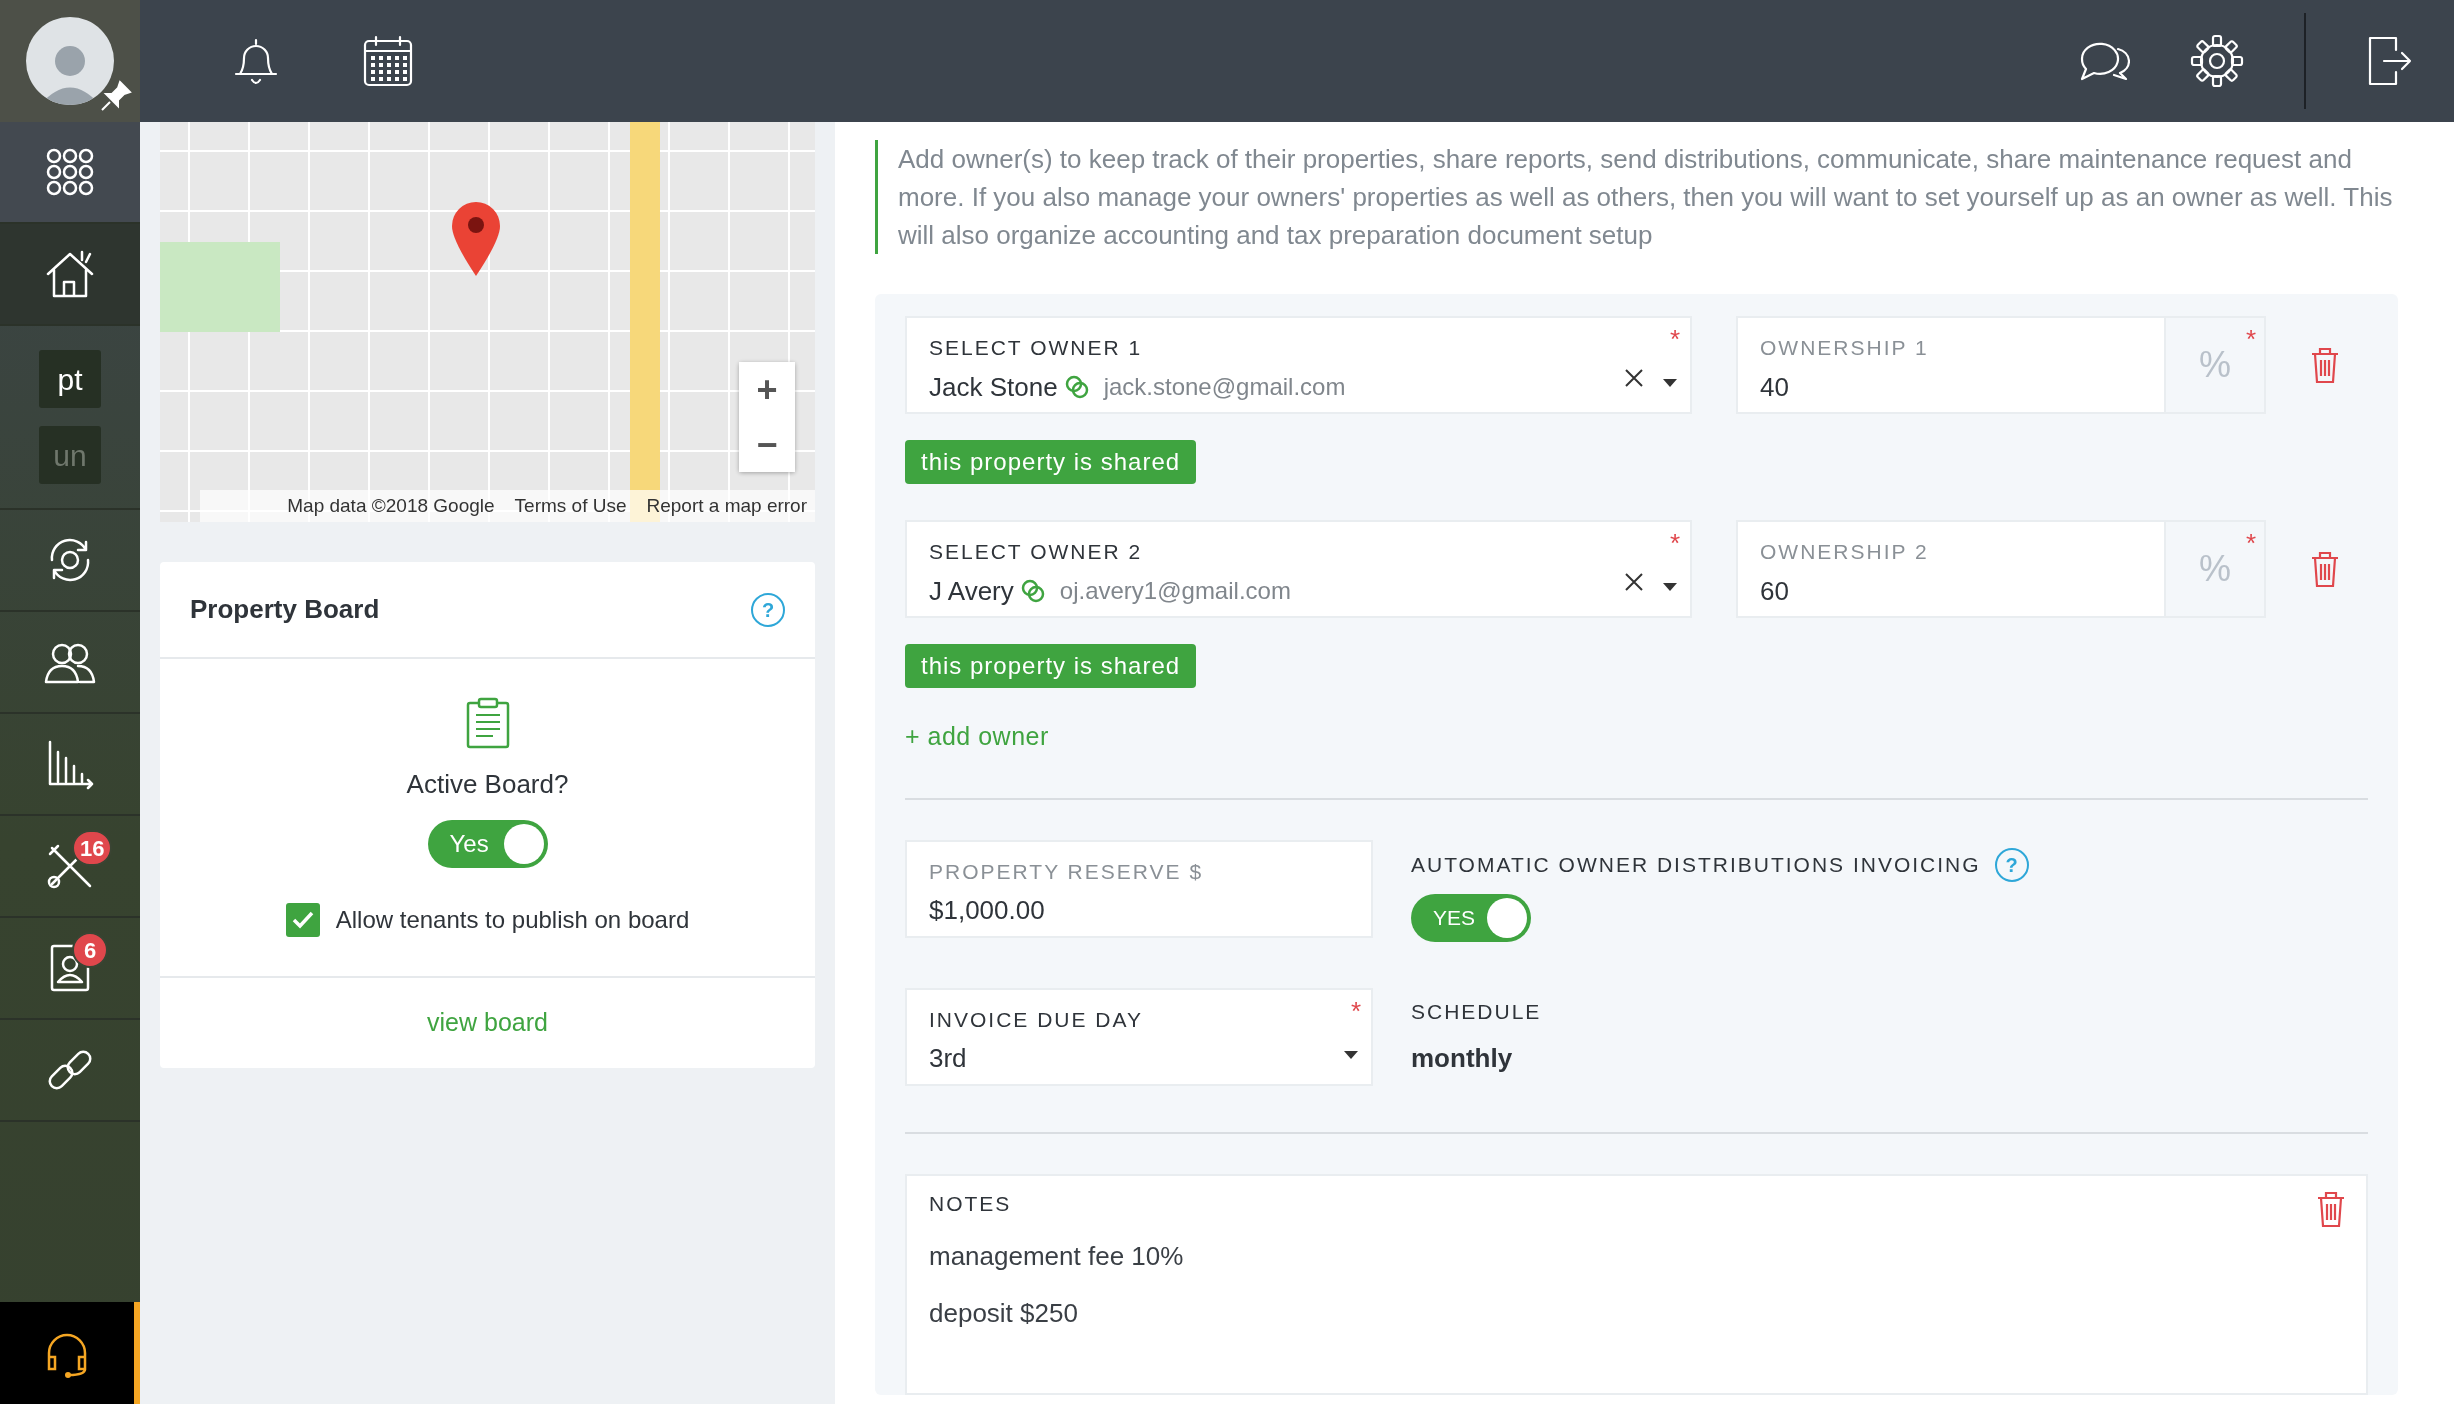  What do you see at coordinates (1003, 1313) in the screenshot?
I see `notes-line: deposit $250` at bounding box center [1003, 1313].